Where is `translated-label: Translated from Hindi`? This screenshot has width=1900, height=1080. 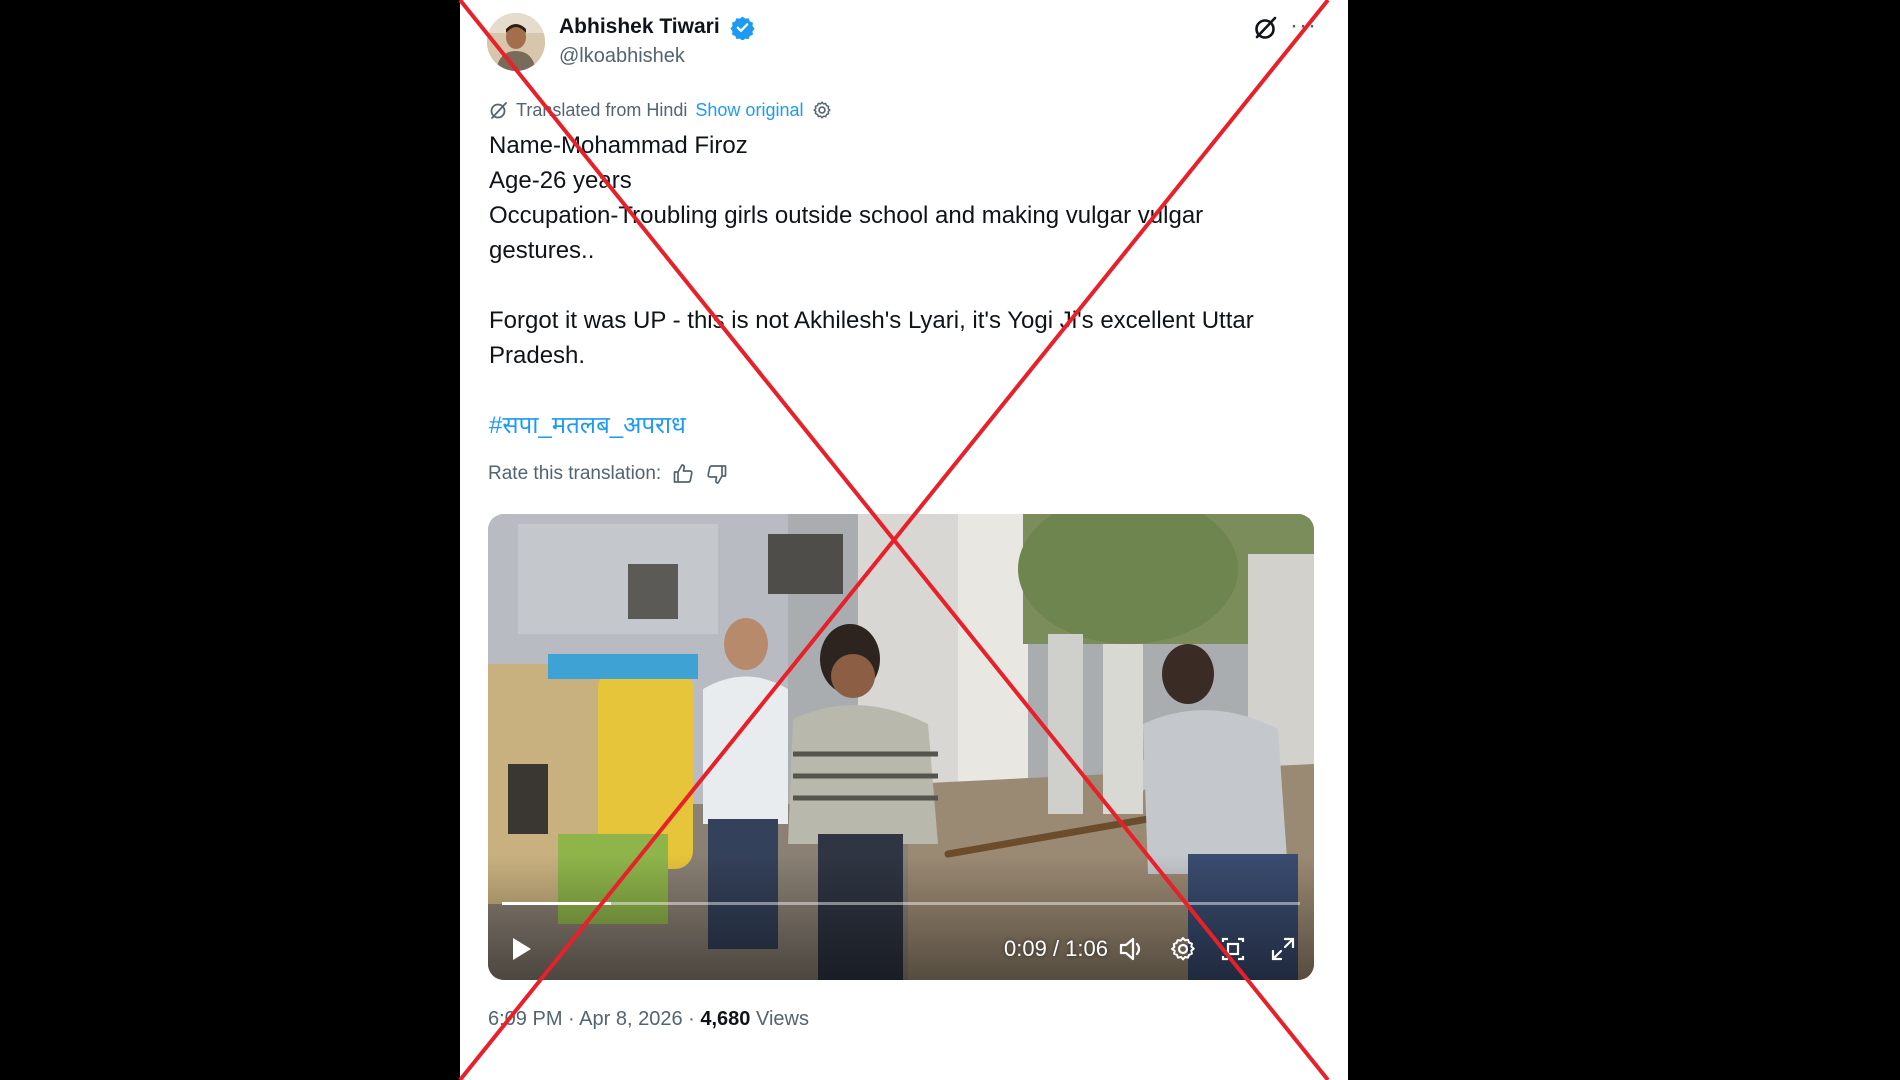
translated-label: Translated from Hindi is located at coordinates (602, 109).